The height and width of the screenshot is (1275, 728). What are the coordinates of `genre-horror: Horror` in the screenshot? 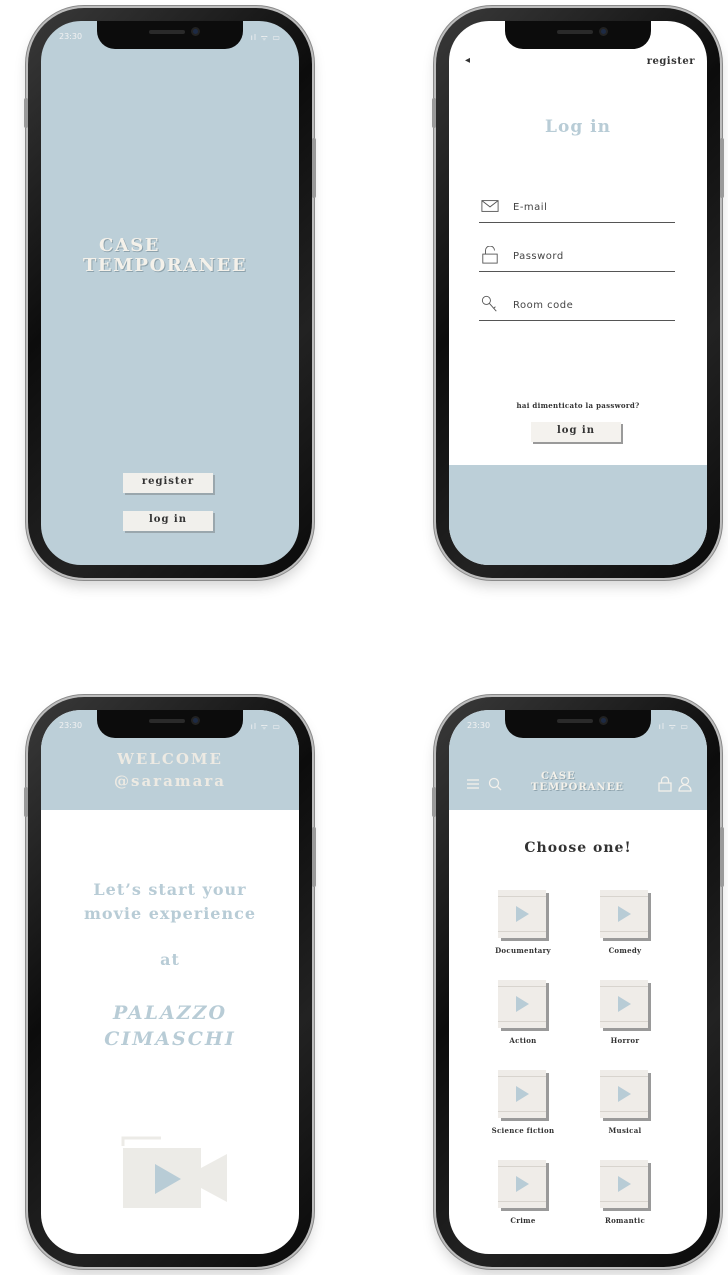 It's located at (625, 1020).